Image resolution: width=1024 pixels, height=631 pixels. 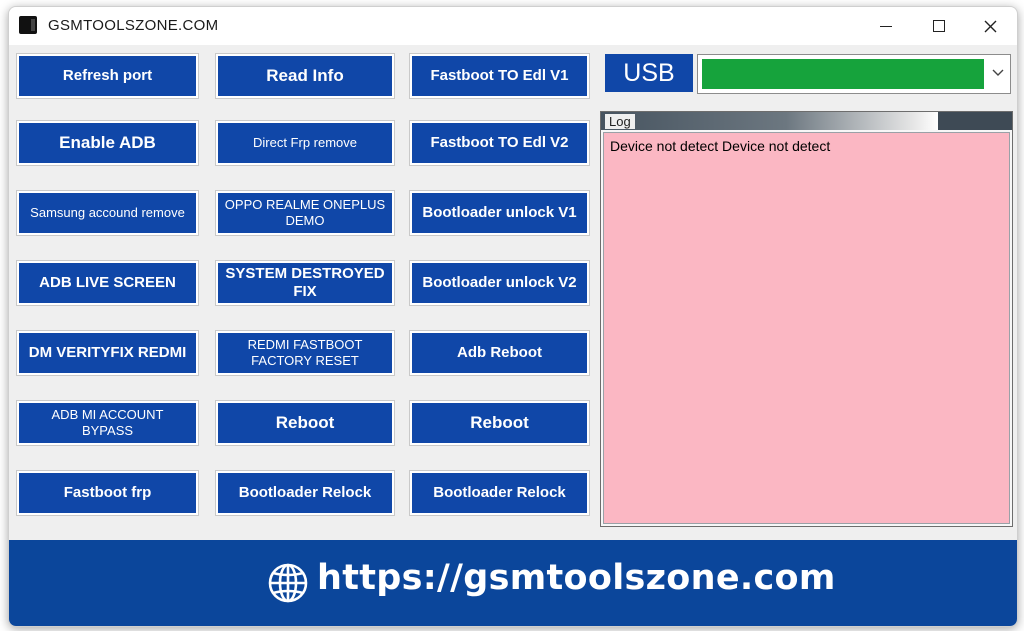 I want to click on bootloader-unlock-v1-button: Bootloader unlock V1, so click(x=499, y=213).